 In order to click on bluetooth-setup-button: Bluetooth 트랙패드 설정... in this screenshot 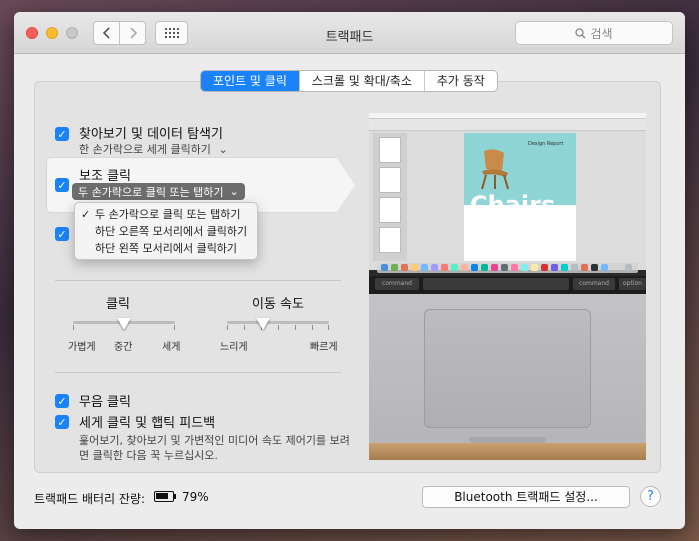, I will do `click(526, 497)`.